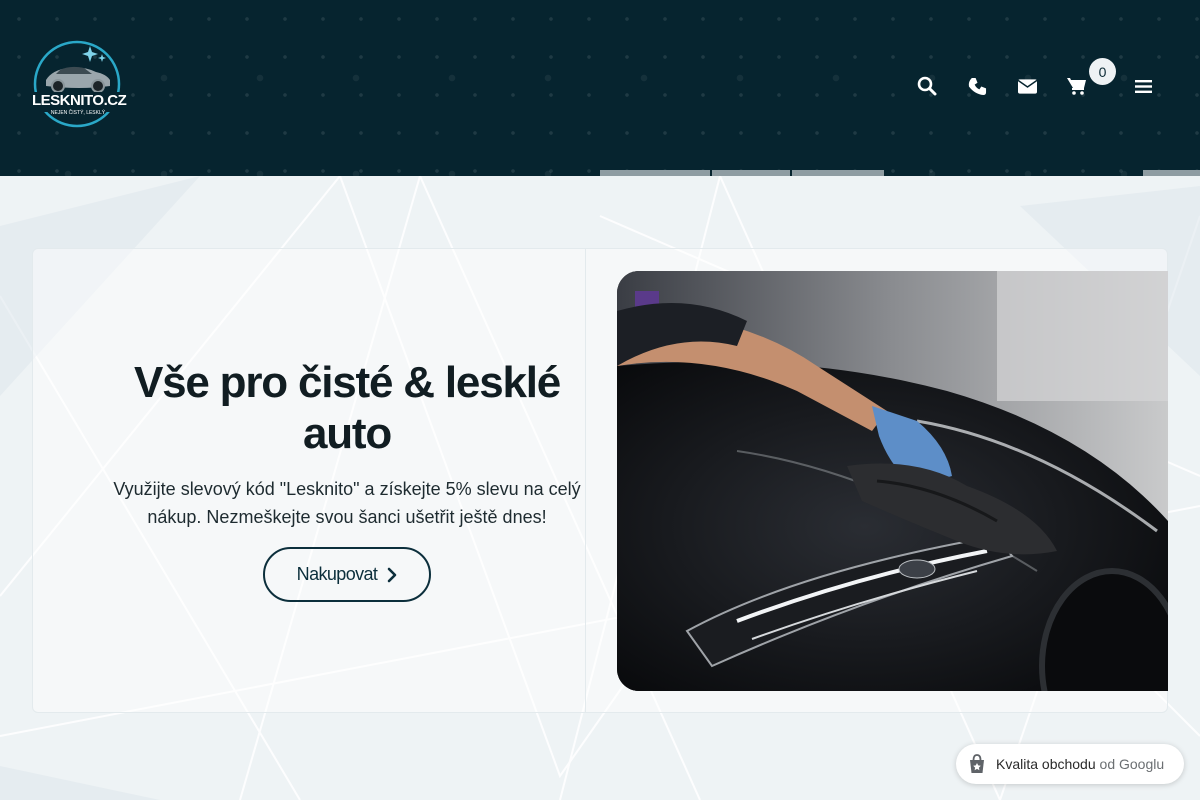 The width and height of the screenshot is (1200, 800). I want to click on shop-now-label: Nakupovat, so click(337, 574).